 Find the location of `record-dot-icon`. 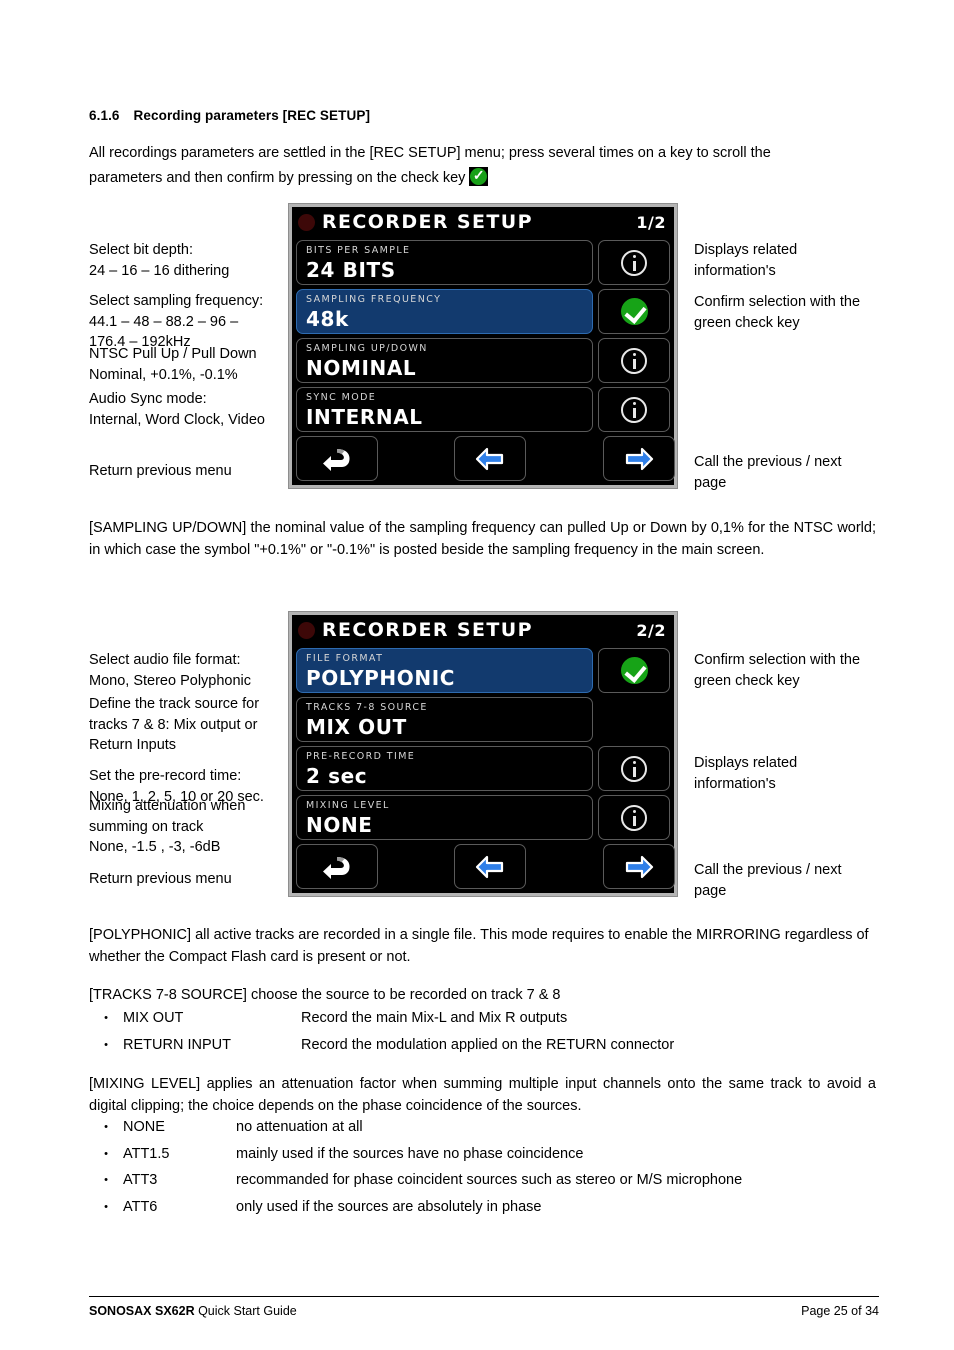

record-dot-icon is located at coordinates (306, 630).